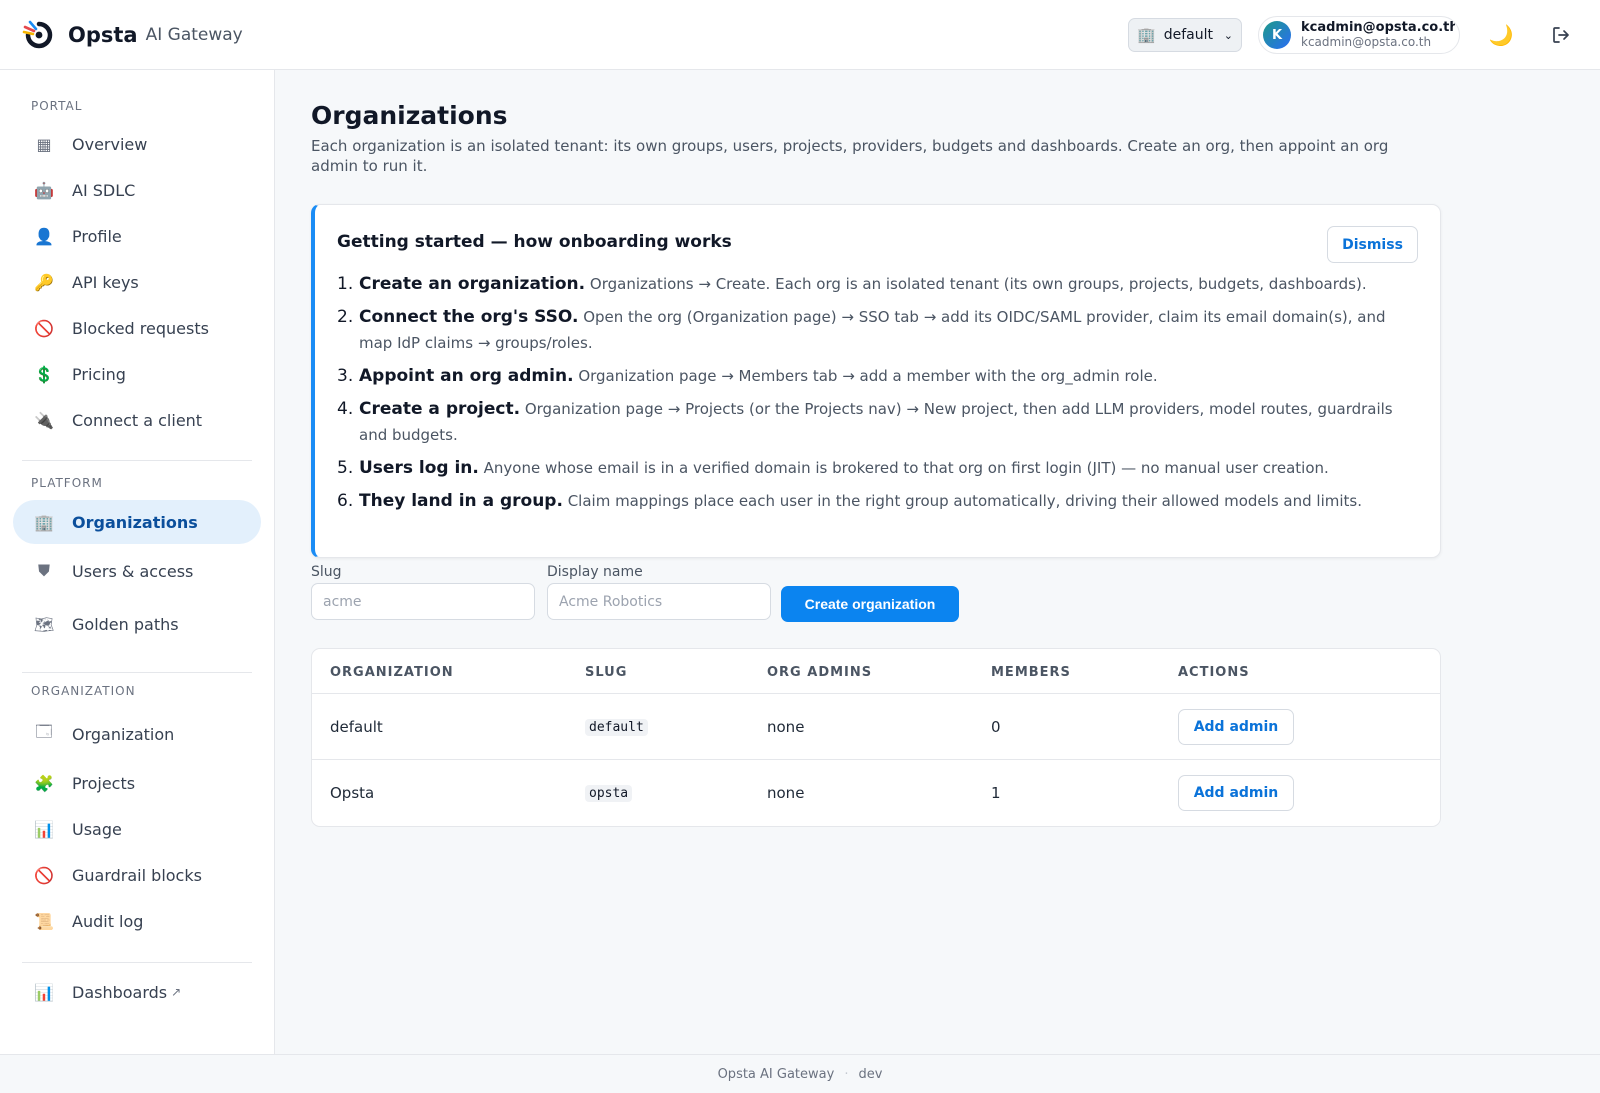 This screenshot has width=1600, height=1093. What do you see at coordinates (105, 282) in the screenshot?
I see `sidebar-item-label: API keys` at bounding box center [105, 282].